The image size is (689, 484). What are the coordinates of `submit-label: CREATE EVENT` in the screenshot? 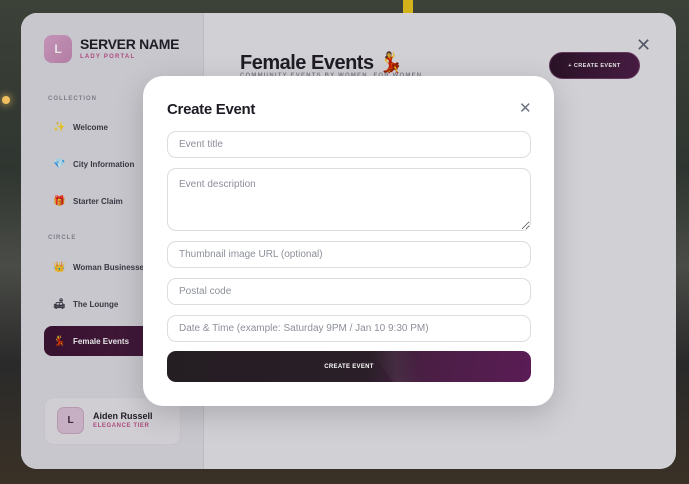 It's located at (349, 366).